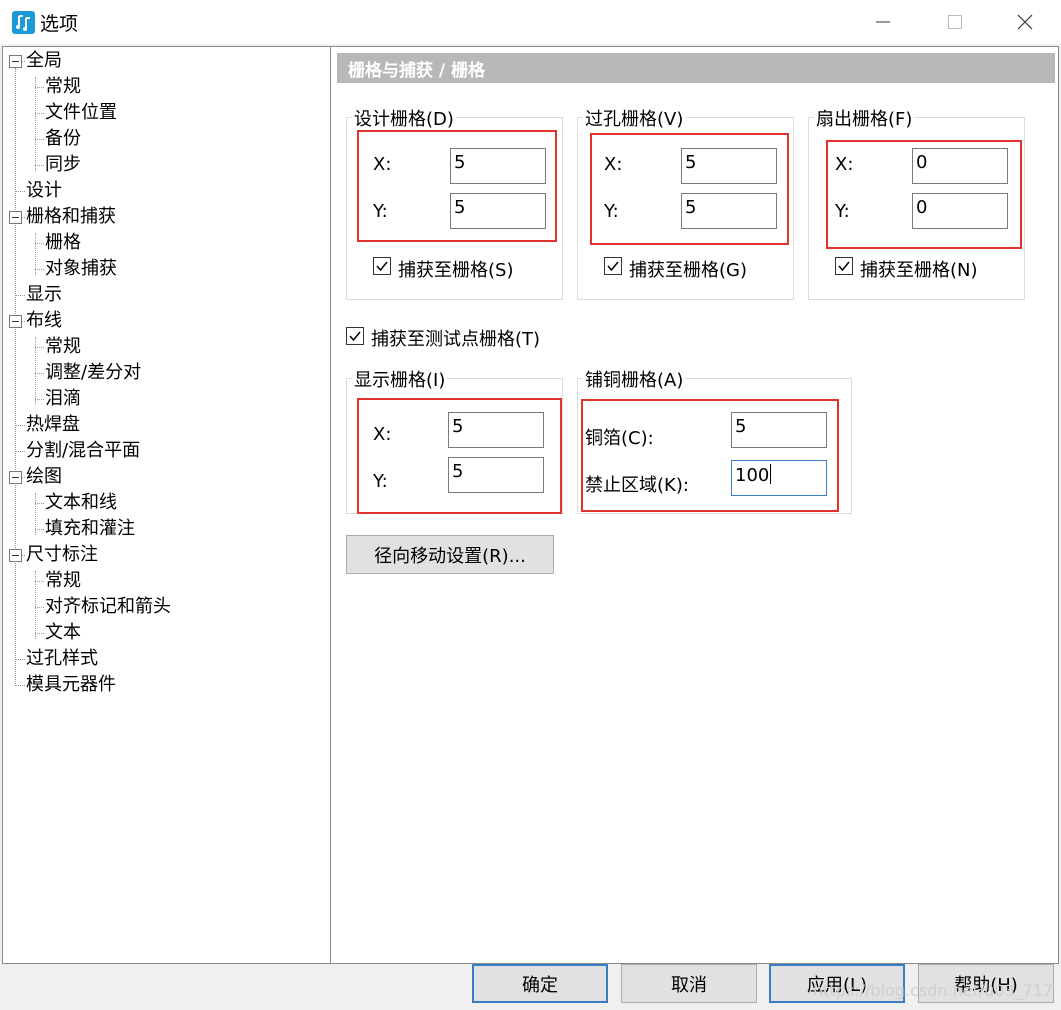  Describe the element at coordinates (689, 983) in the screenshot. I see `cancel-button: 取消` at that location.